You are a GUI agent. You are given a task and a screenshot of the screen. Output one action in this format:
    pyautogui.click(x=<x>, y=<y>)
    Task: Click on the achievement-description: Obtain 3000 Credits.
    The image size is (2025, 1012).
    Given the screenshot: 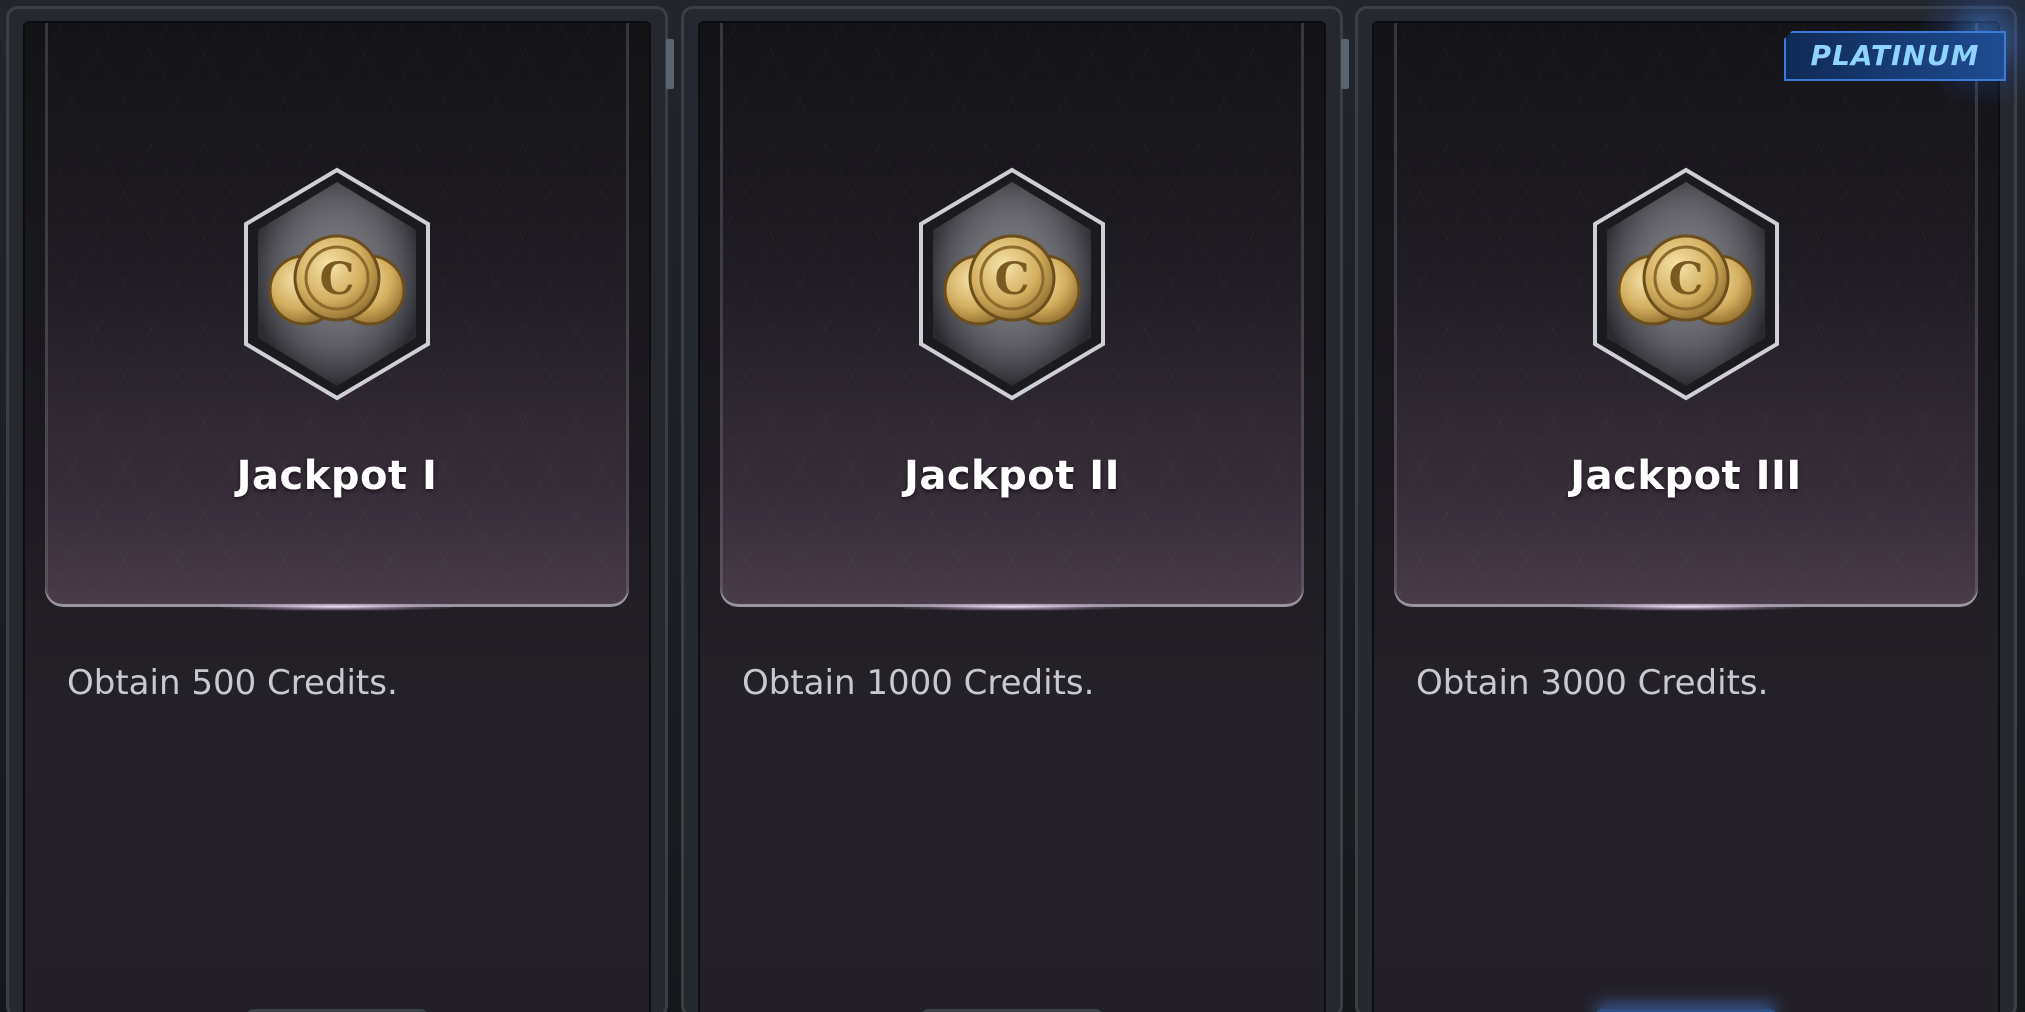 What is the action you would take?
    pyautogui.click(x=1592, y=683)
    